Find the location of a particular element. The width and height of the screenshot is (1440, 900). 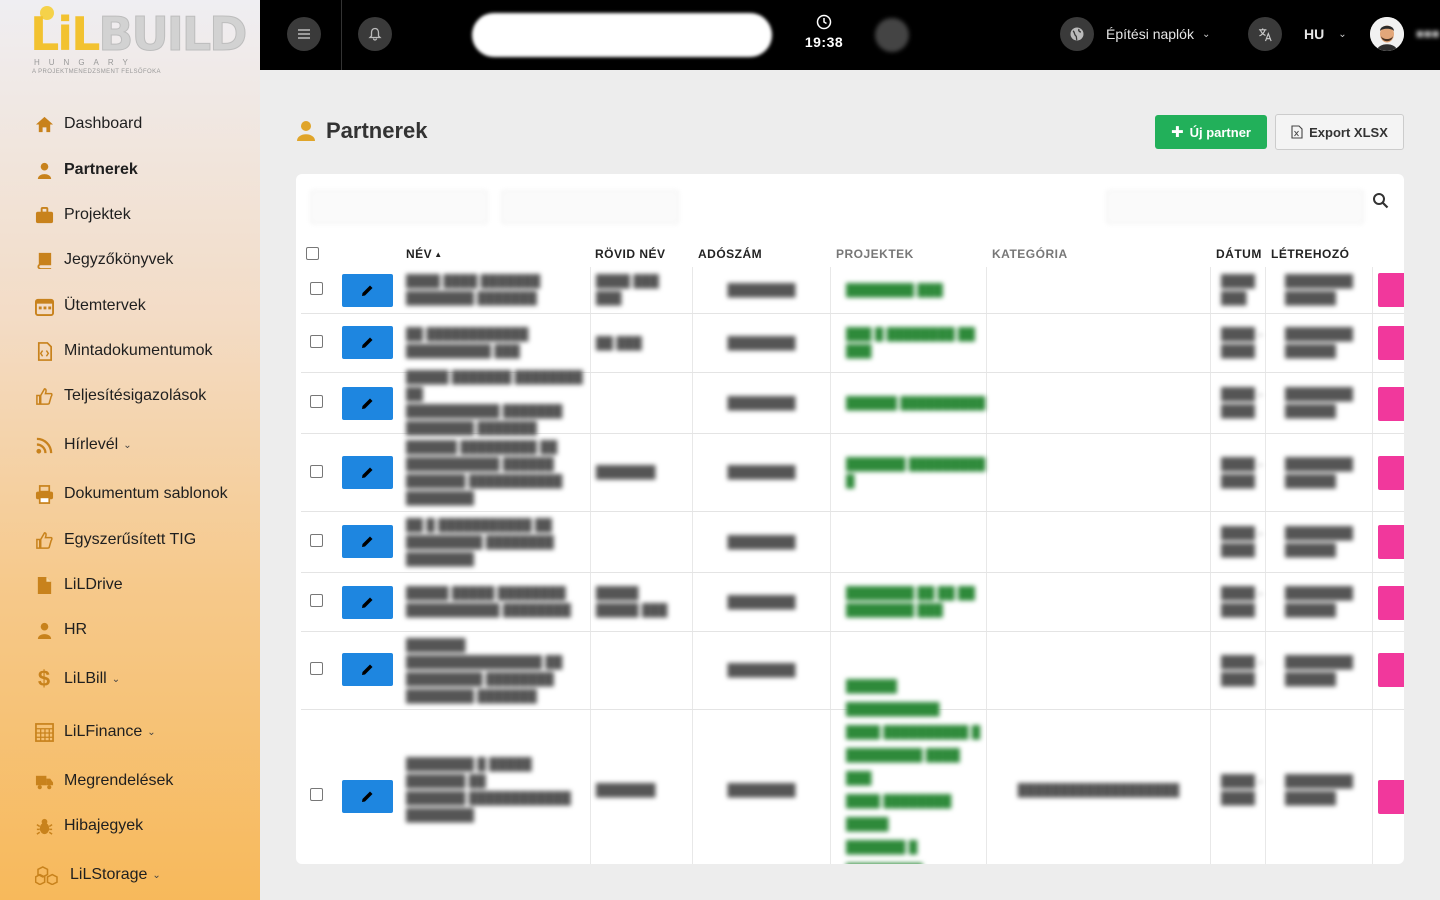

tax-number-cell: ████████ is located at coordinates (761, 342).